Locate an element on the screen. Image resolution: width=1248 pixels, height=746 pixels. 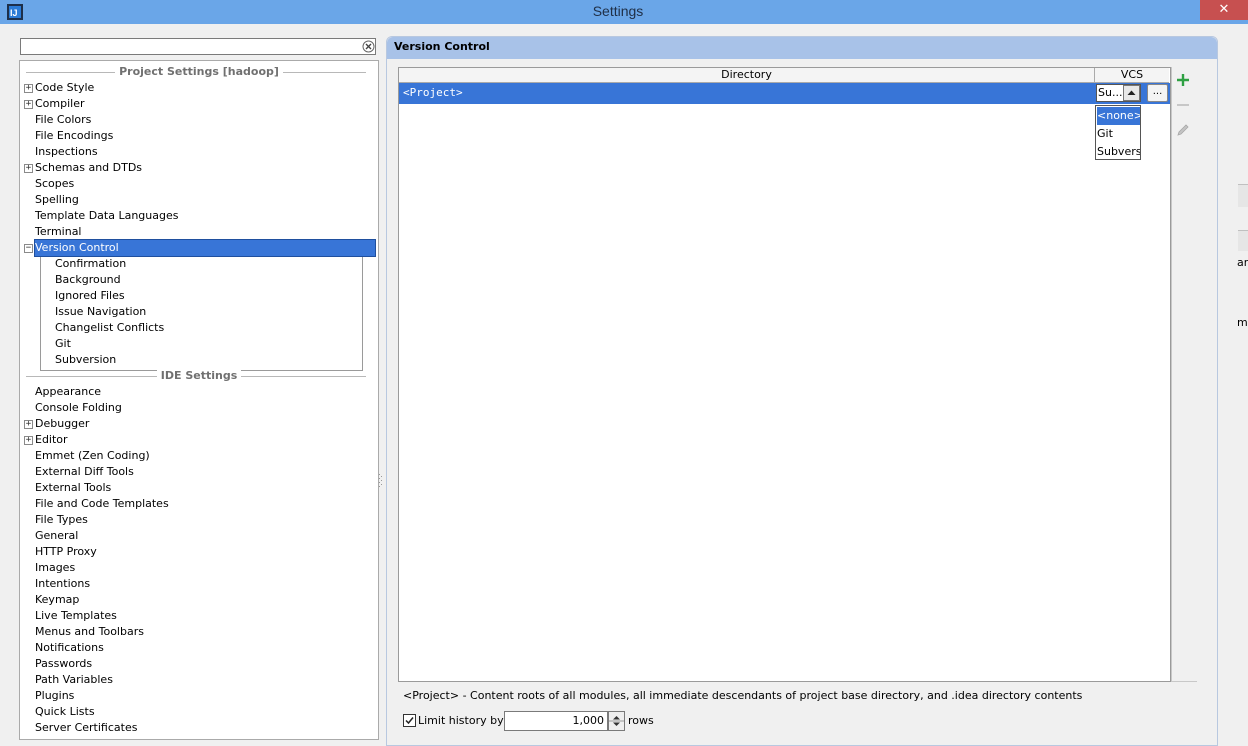
tree-item-path-variables: Path Variables is located at coordinates (74, 680).